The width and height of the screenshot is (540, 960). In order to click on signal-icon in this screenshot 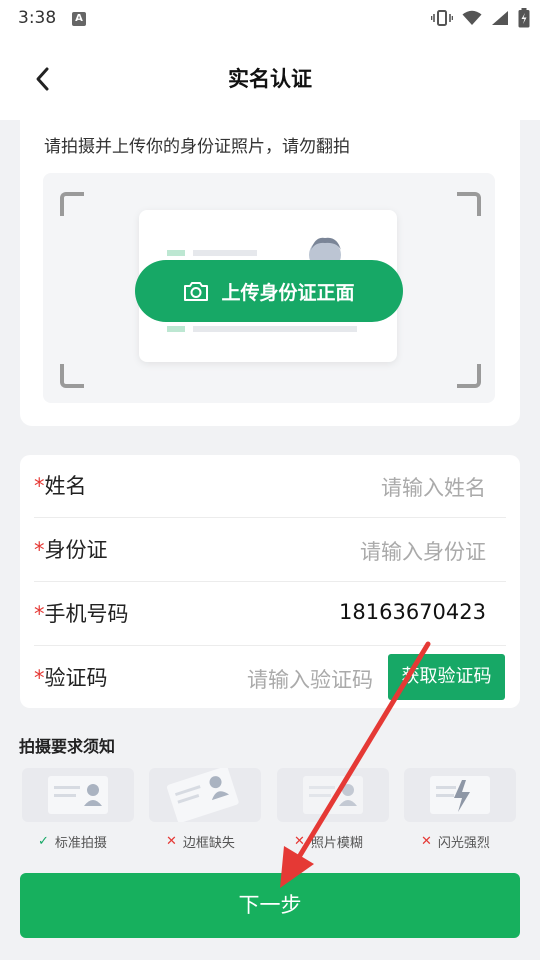, I will do `click(500, 18)`.